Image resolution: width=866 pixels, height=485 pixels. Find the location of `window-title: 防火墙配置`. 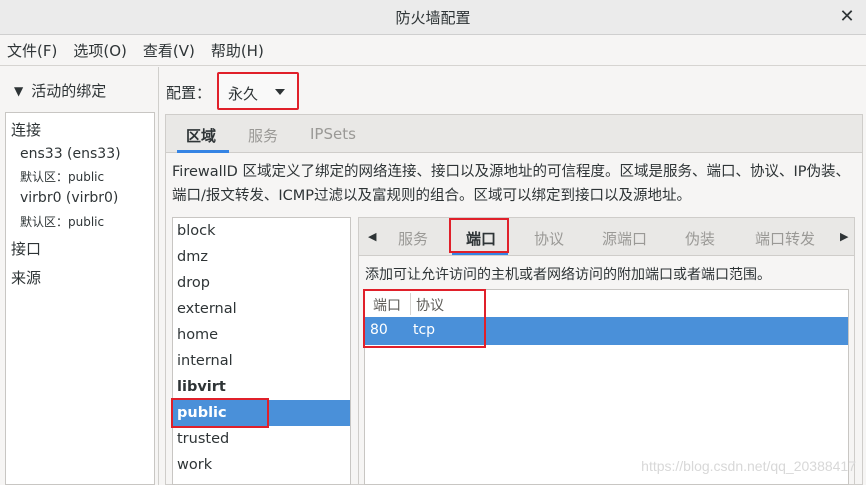

window-title: 防火墙配置 is located at coordinates (433, 17).